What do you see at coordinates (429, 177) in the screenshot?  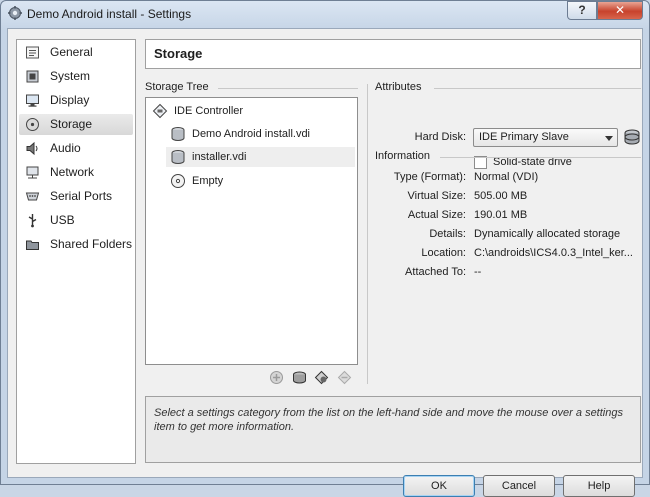 I see `info-type-label: Type (Format):` at bounding box center [429, 177].